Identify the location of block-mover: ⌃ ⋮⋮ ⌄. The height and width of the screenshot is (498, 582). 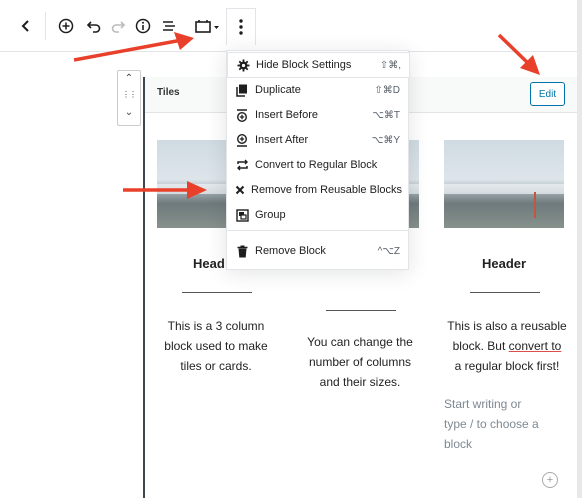
(129, 98).